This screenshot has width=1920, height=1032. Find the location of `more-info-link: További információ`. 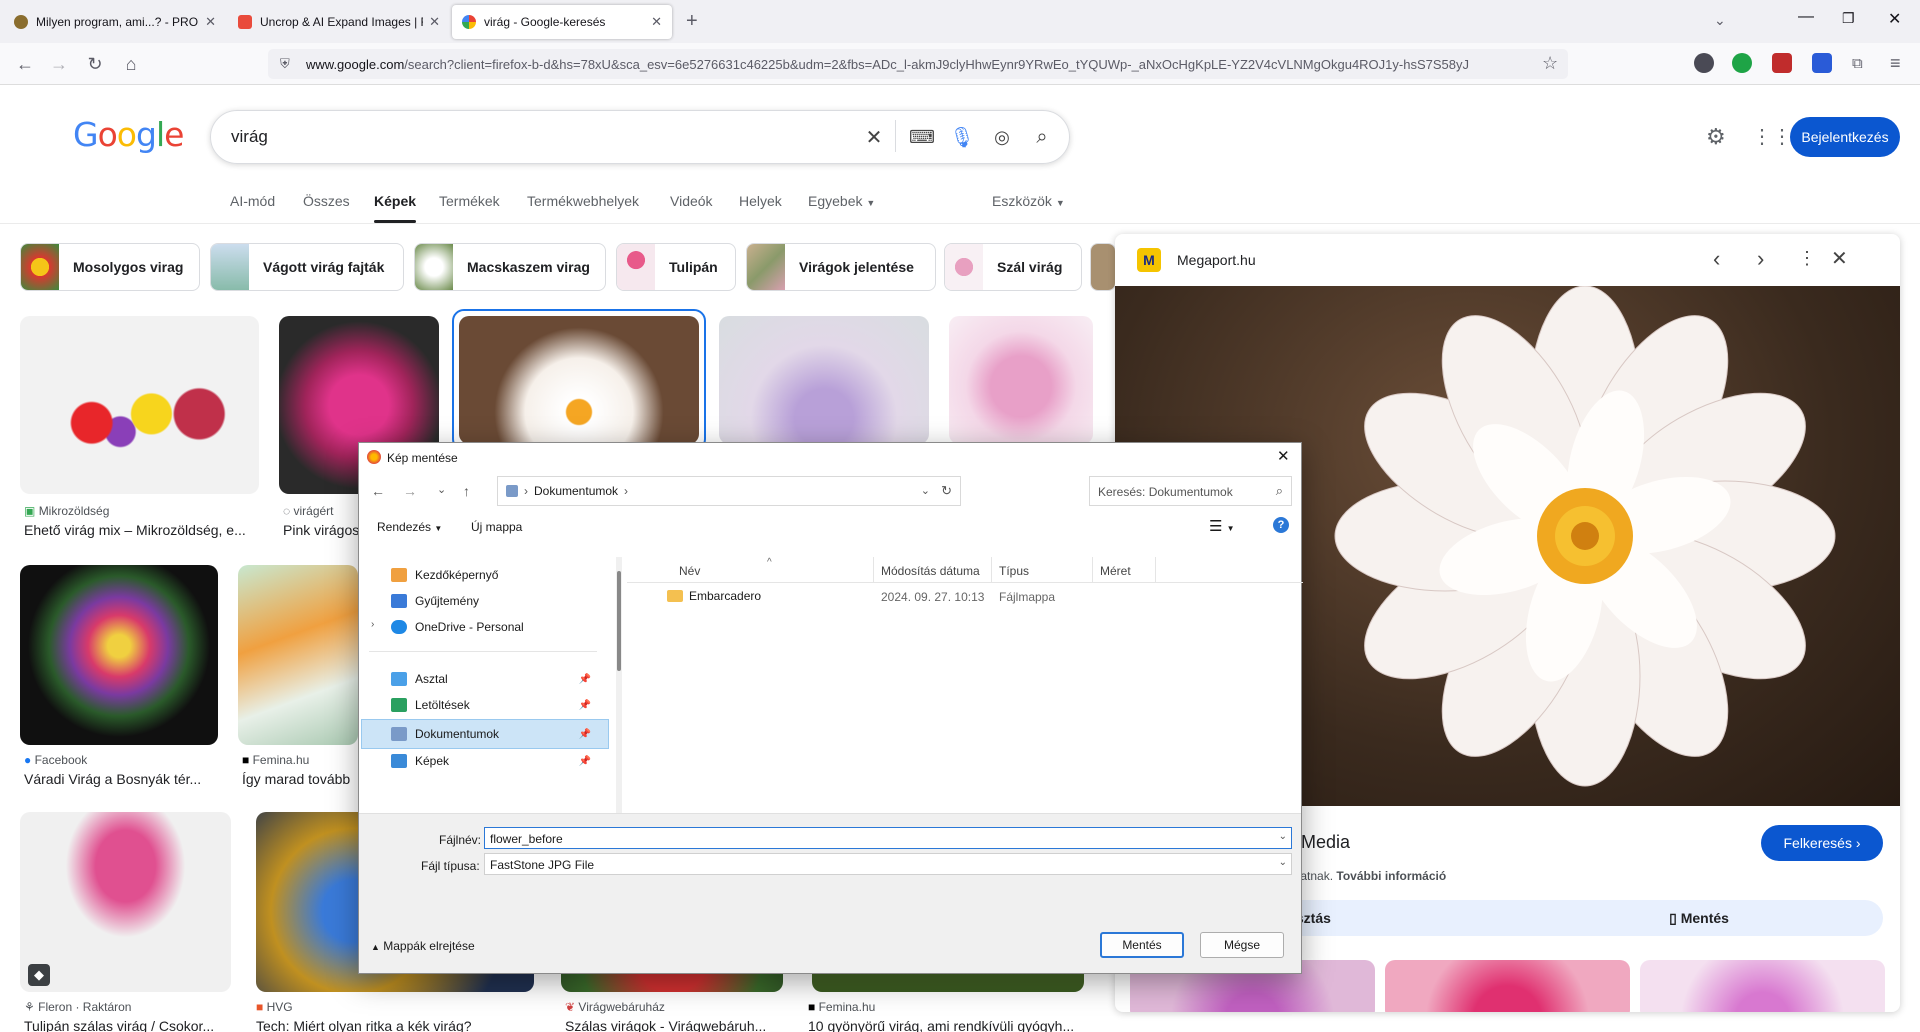

more-info-link: További információ is located at coordinates (1391, 876).